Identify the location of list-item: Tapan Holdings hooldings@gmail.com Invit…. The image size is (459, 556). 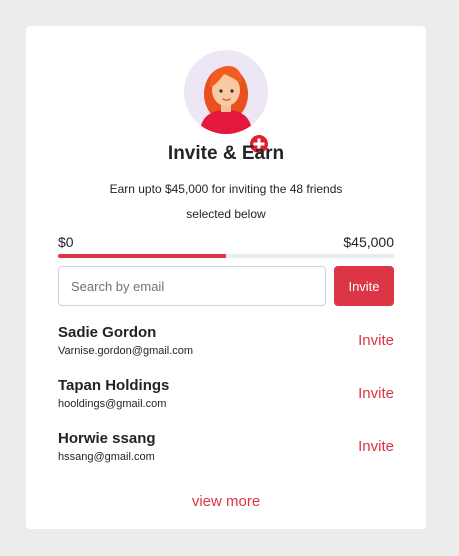
(226, 401).